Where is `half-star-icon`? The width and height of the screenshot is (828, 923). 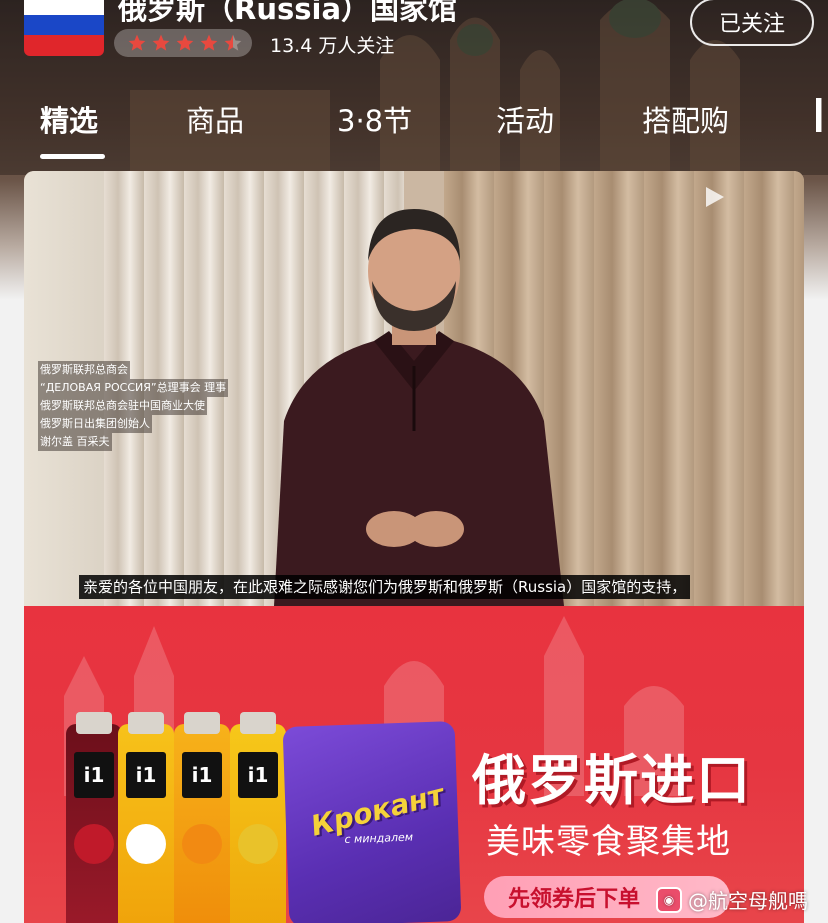
half-star-icon is located at coordinates (233, 42).